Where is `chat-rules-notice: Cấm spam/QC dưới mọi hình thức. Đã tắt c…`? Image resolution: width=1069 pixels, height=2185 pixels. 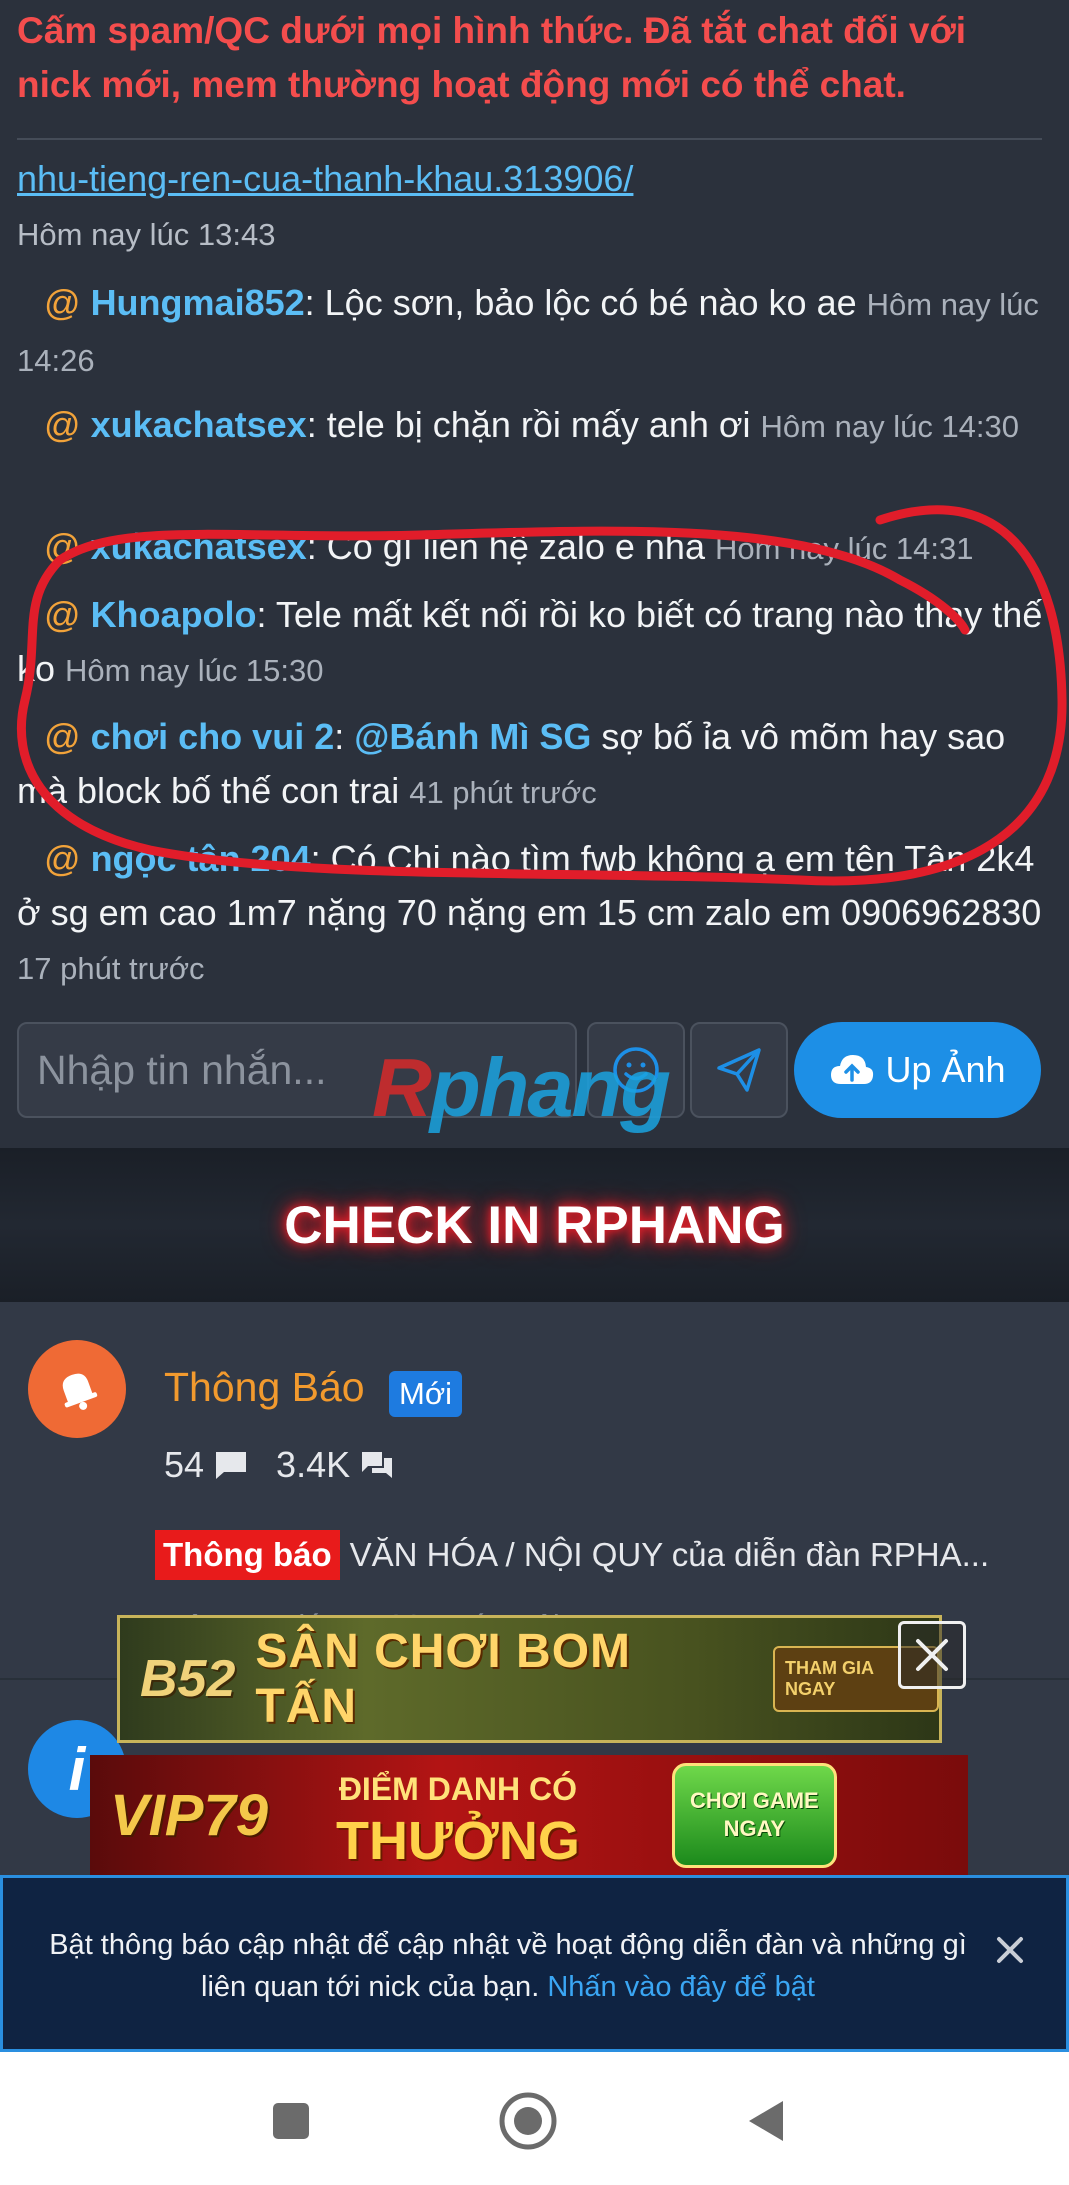
chat-rules-notice: Cấm spam/QC dưới mọi hình thức. Đã tắt c… is located at coordinates (492, 57).